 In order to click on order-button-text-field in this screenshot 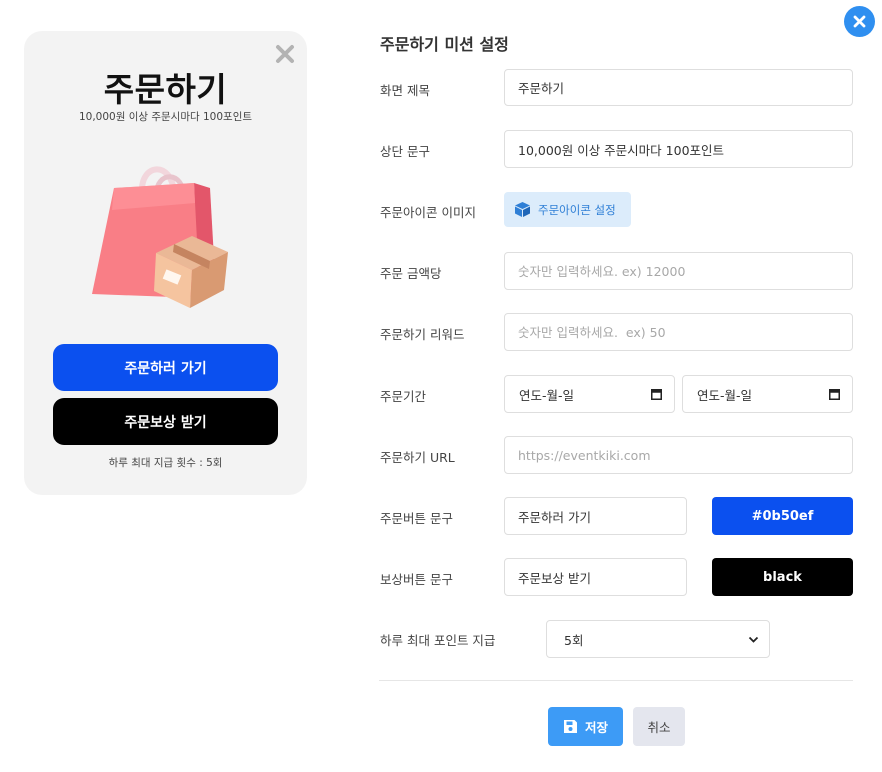, I will do `click(595, 516)`.